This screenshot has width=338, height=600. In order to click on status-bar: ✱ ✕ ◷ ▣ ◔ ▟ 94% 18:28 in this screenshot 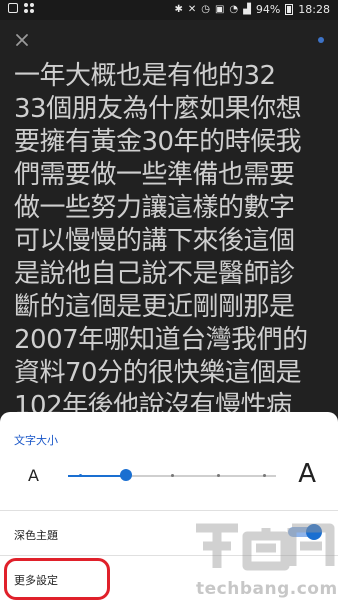, I will do `click(169, 10)`.